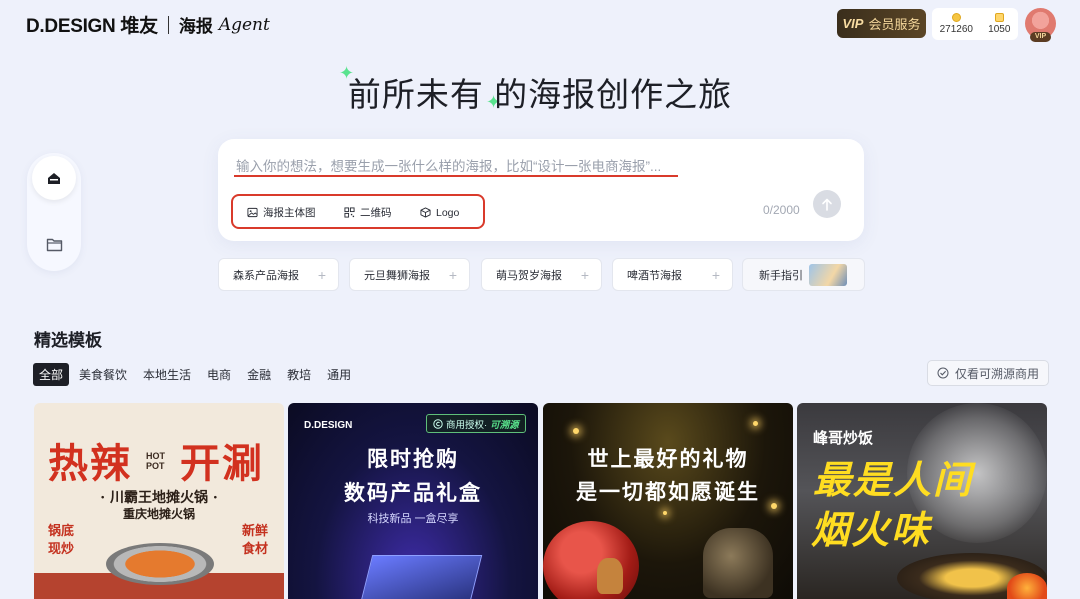 The width and height of the screenshot is (1080, 599). I want to click on card-subtitle: 科技新品 一盒尽享, so click(413, 519).